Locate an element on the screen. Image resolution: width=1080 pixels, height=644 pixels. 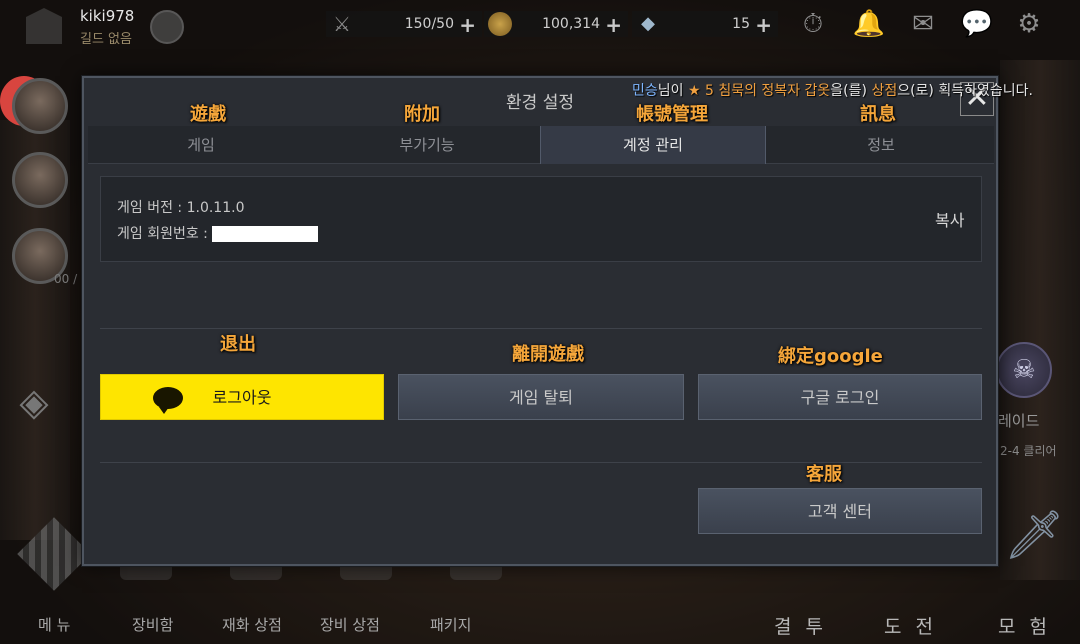
bottom-nav: 메 뉴 장비함 재화 상점 장비 상점 패키지 결 투 도 전 모 험 is located at coordinates (540, 624).